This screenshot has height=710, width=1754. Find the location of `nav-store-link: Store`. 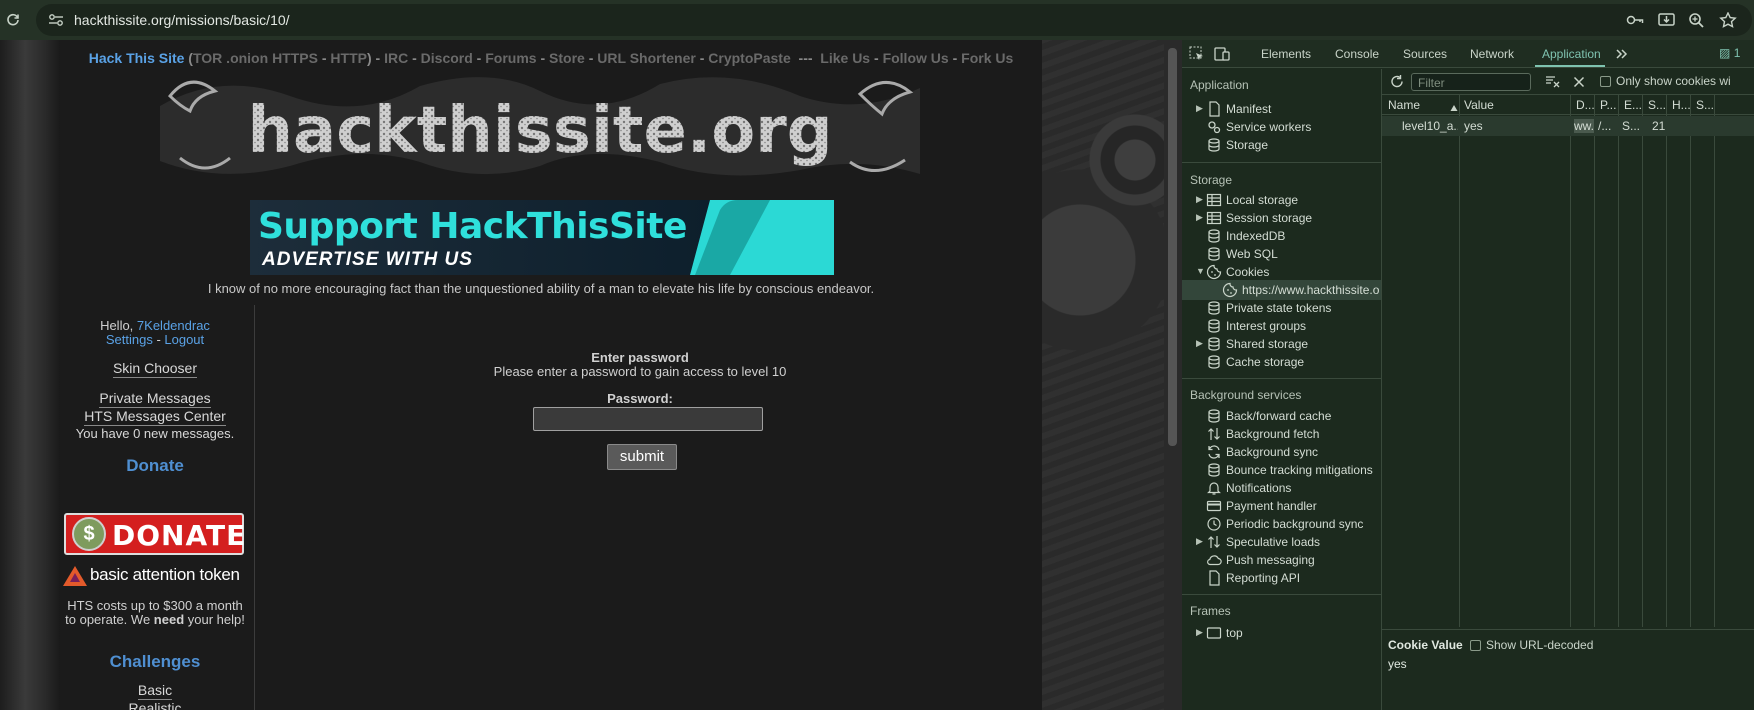

nav-store-link: Store is located at coordinates (567, 58).